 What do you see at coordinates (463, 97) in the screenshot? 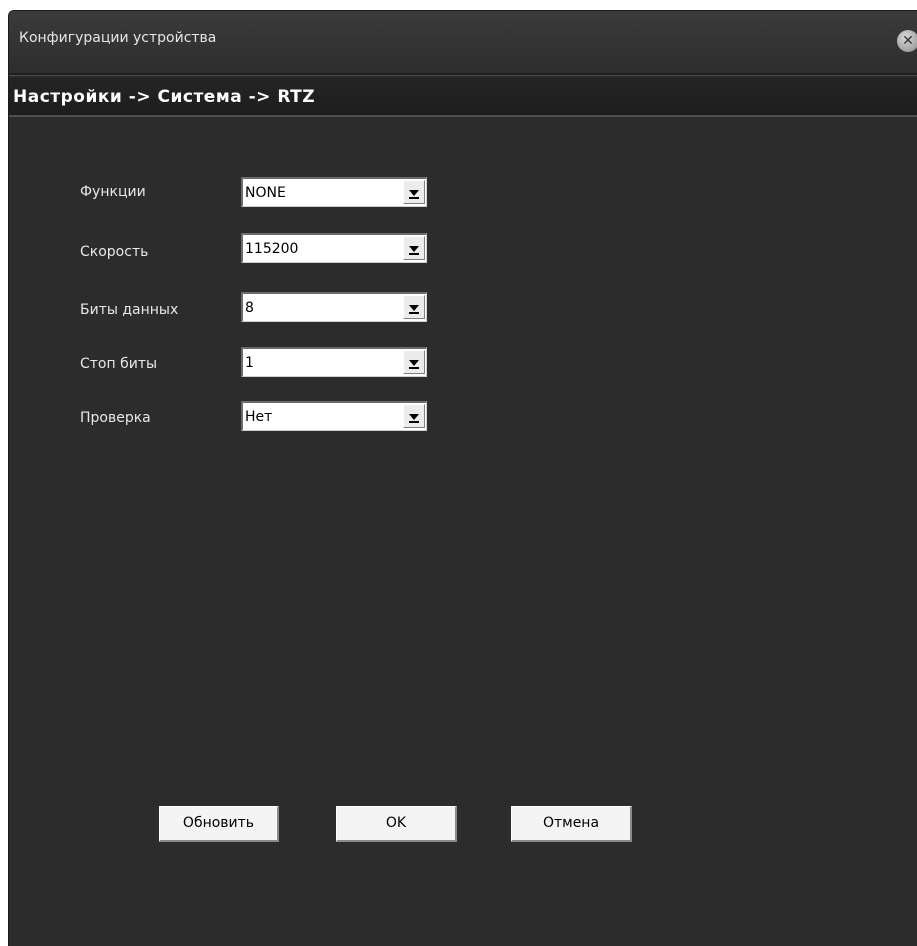
I see `breadcrumb-bar: Настройки -> Система -> RTZ` at bounding box center [463, 97].